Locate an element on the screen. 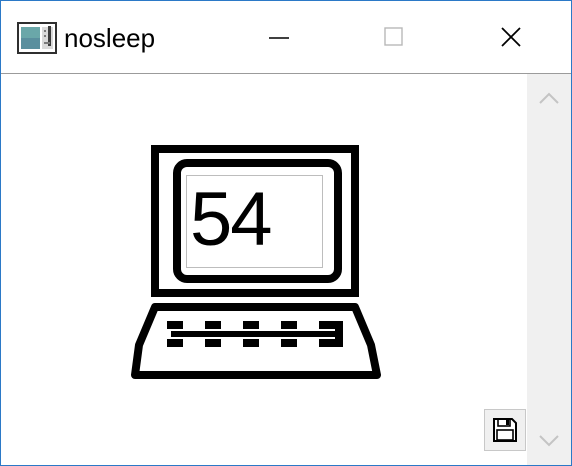  value-display: 54 is located at coordinates (254, 221).